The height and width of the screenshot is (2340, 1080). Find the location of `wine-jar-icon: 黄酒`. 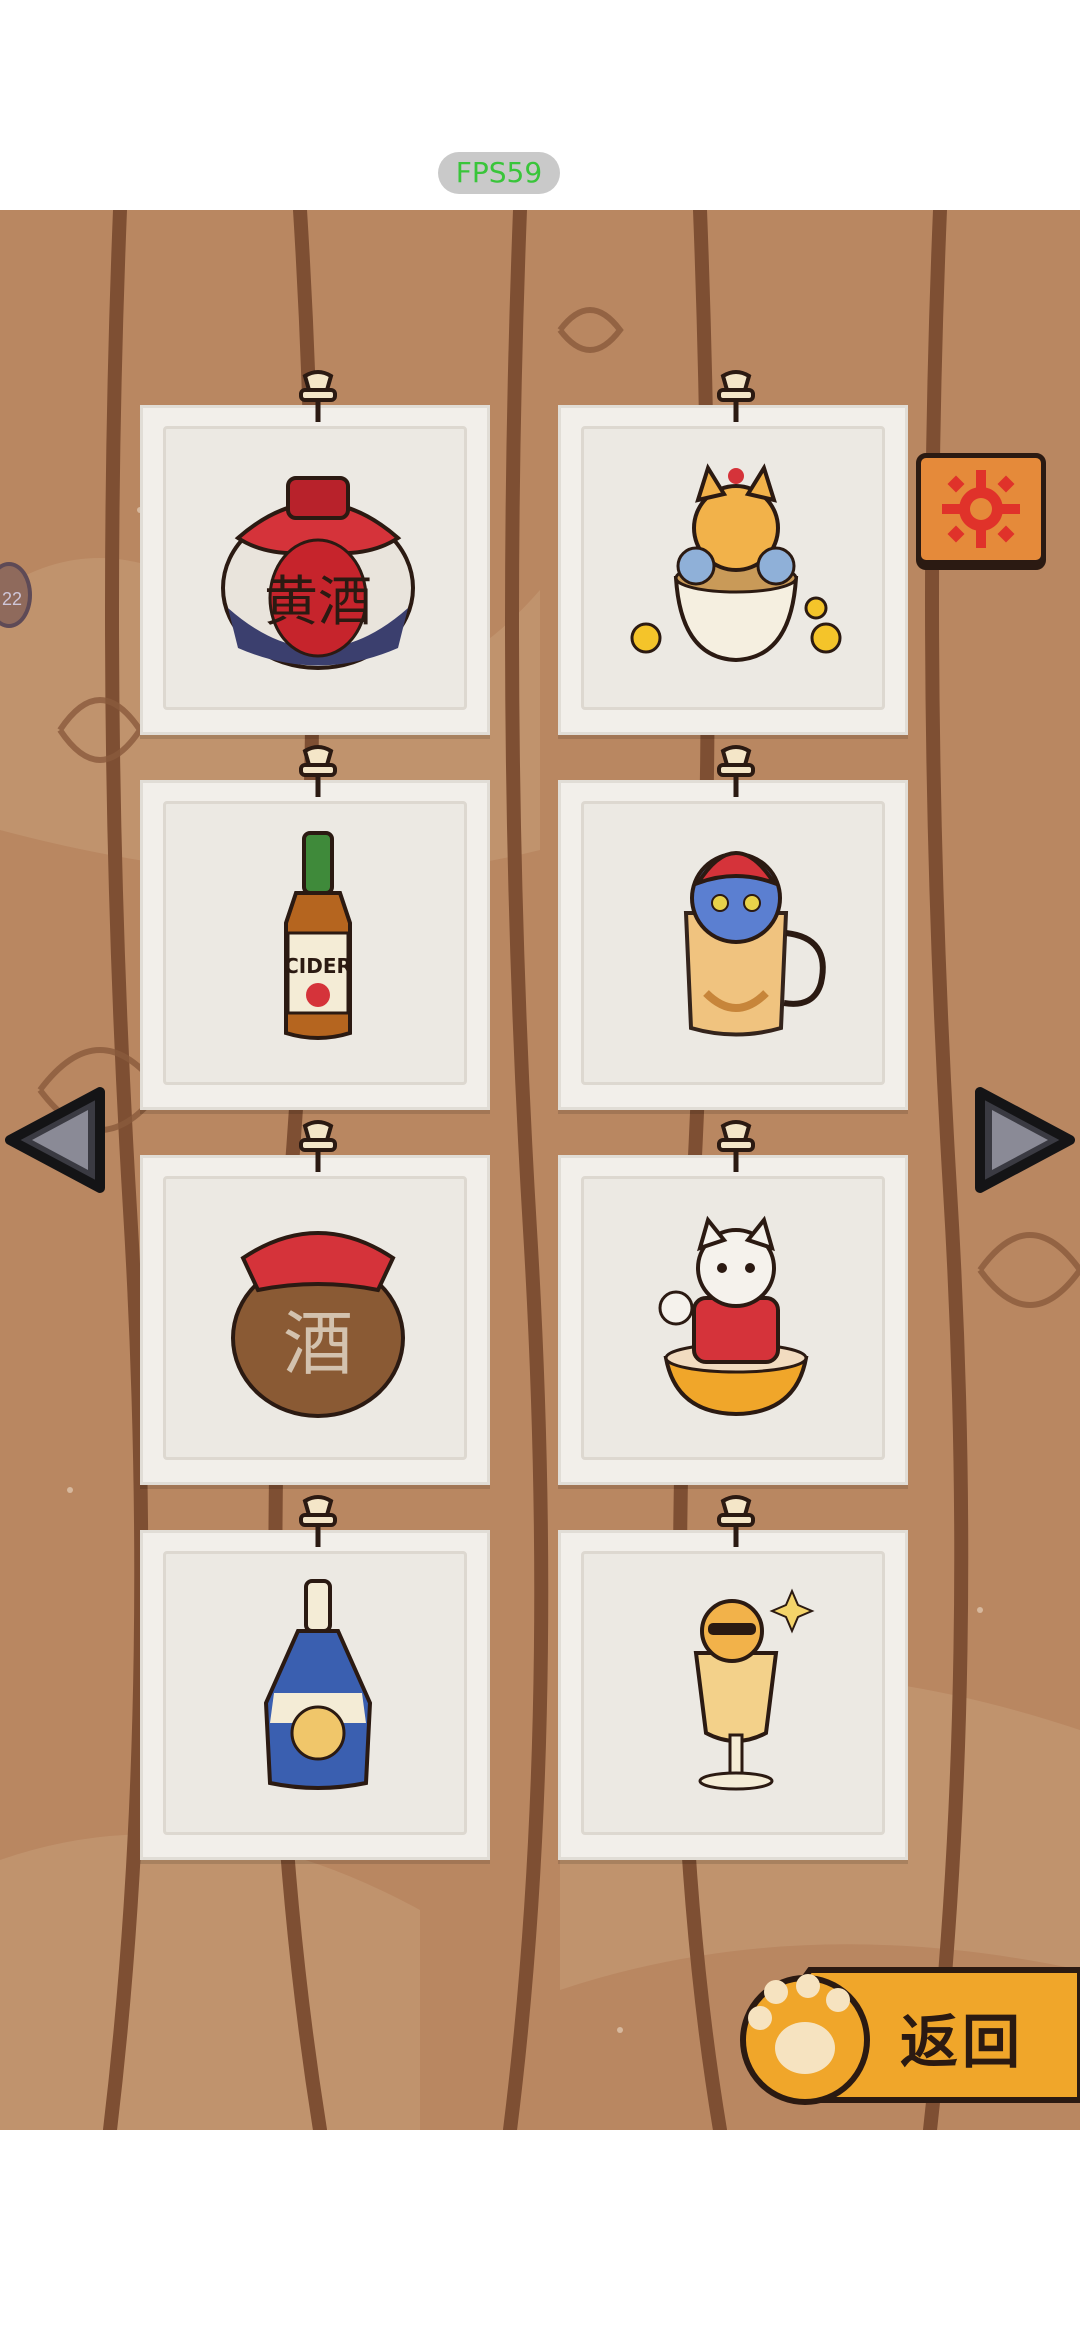

wine-jar-icon: 黄酒 is located at coordinates (318, 573).